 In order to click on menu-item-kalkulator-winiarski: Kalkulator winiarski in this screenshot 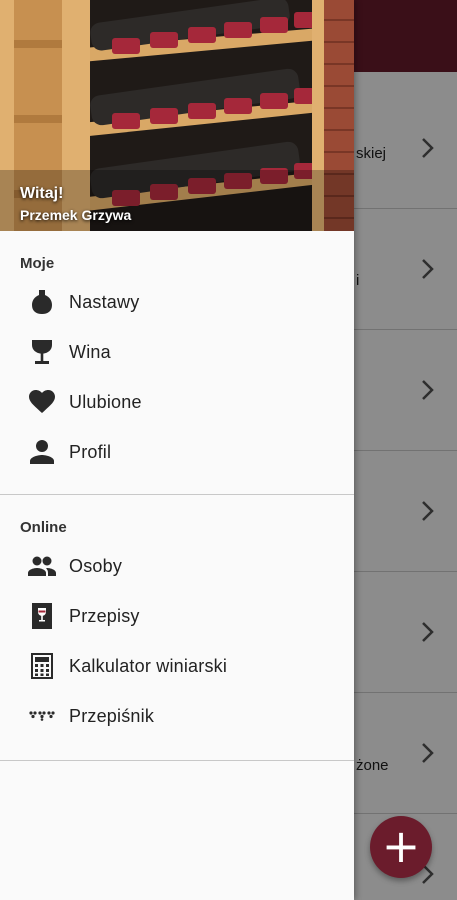, I will do `click(177, 666)`.